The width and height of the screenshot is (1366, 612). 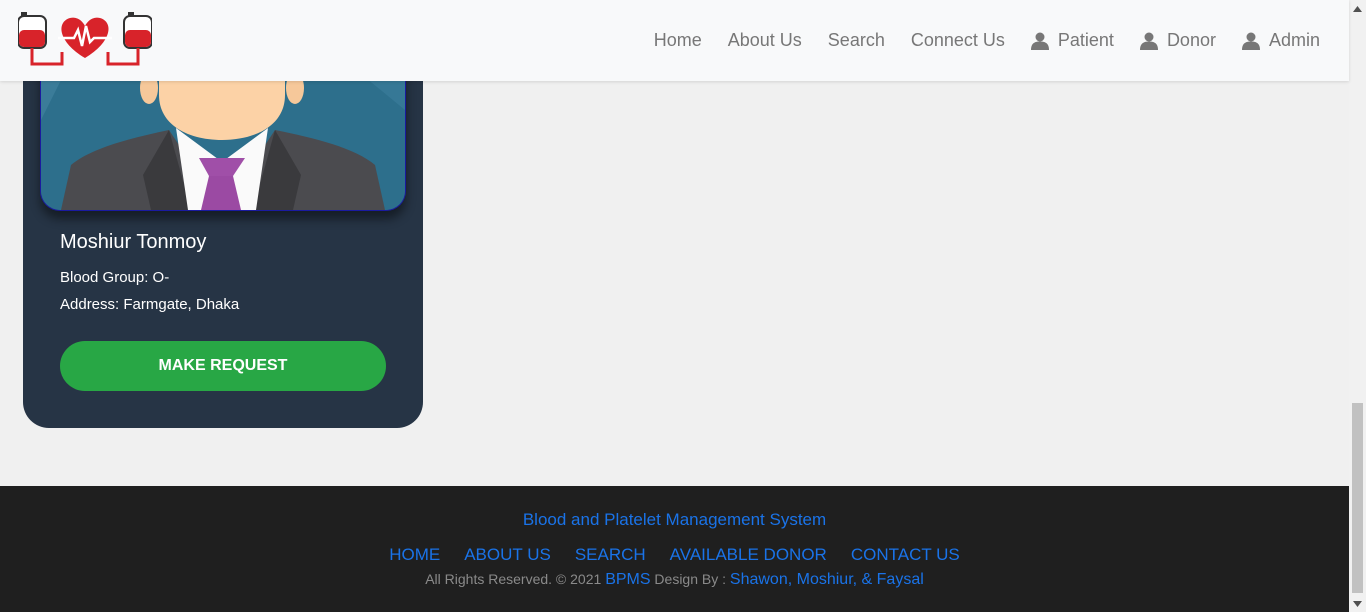 What do you see at coordinates (1357, 603) in the screenshot?
I see `scroll-down-arrow-icon` at bounding box center [1357, 603].